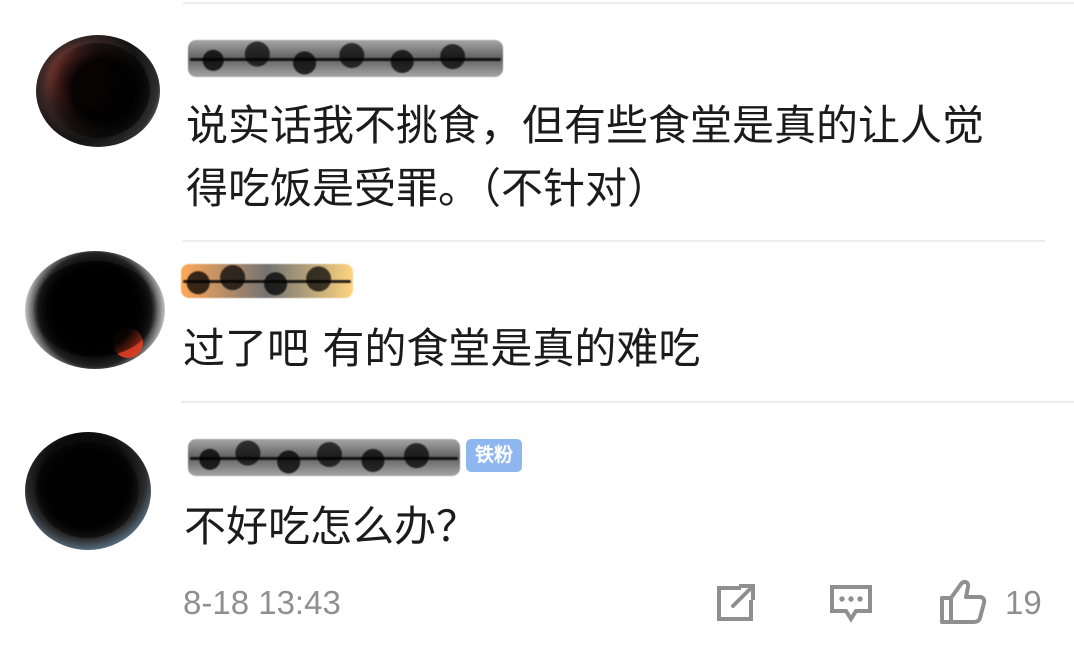  I want to click on comment-text: 不好吃怎么办？, so click(331, 526).